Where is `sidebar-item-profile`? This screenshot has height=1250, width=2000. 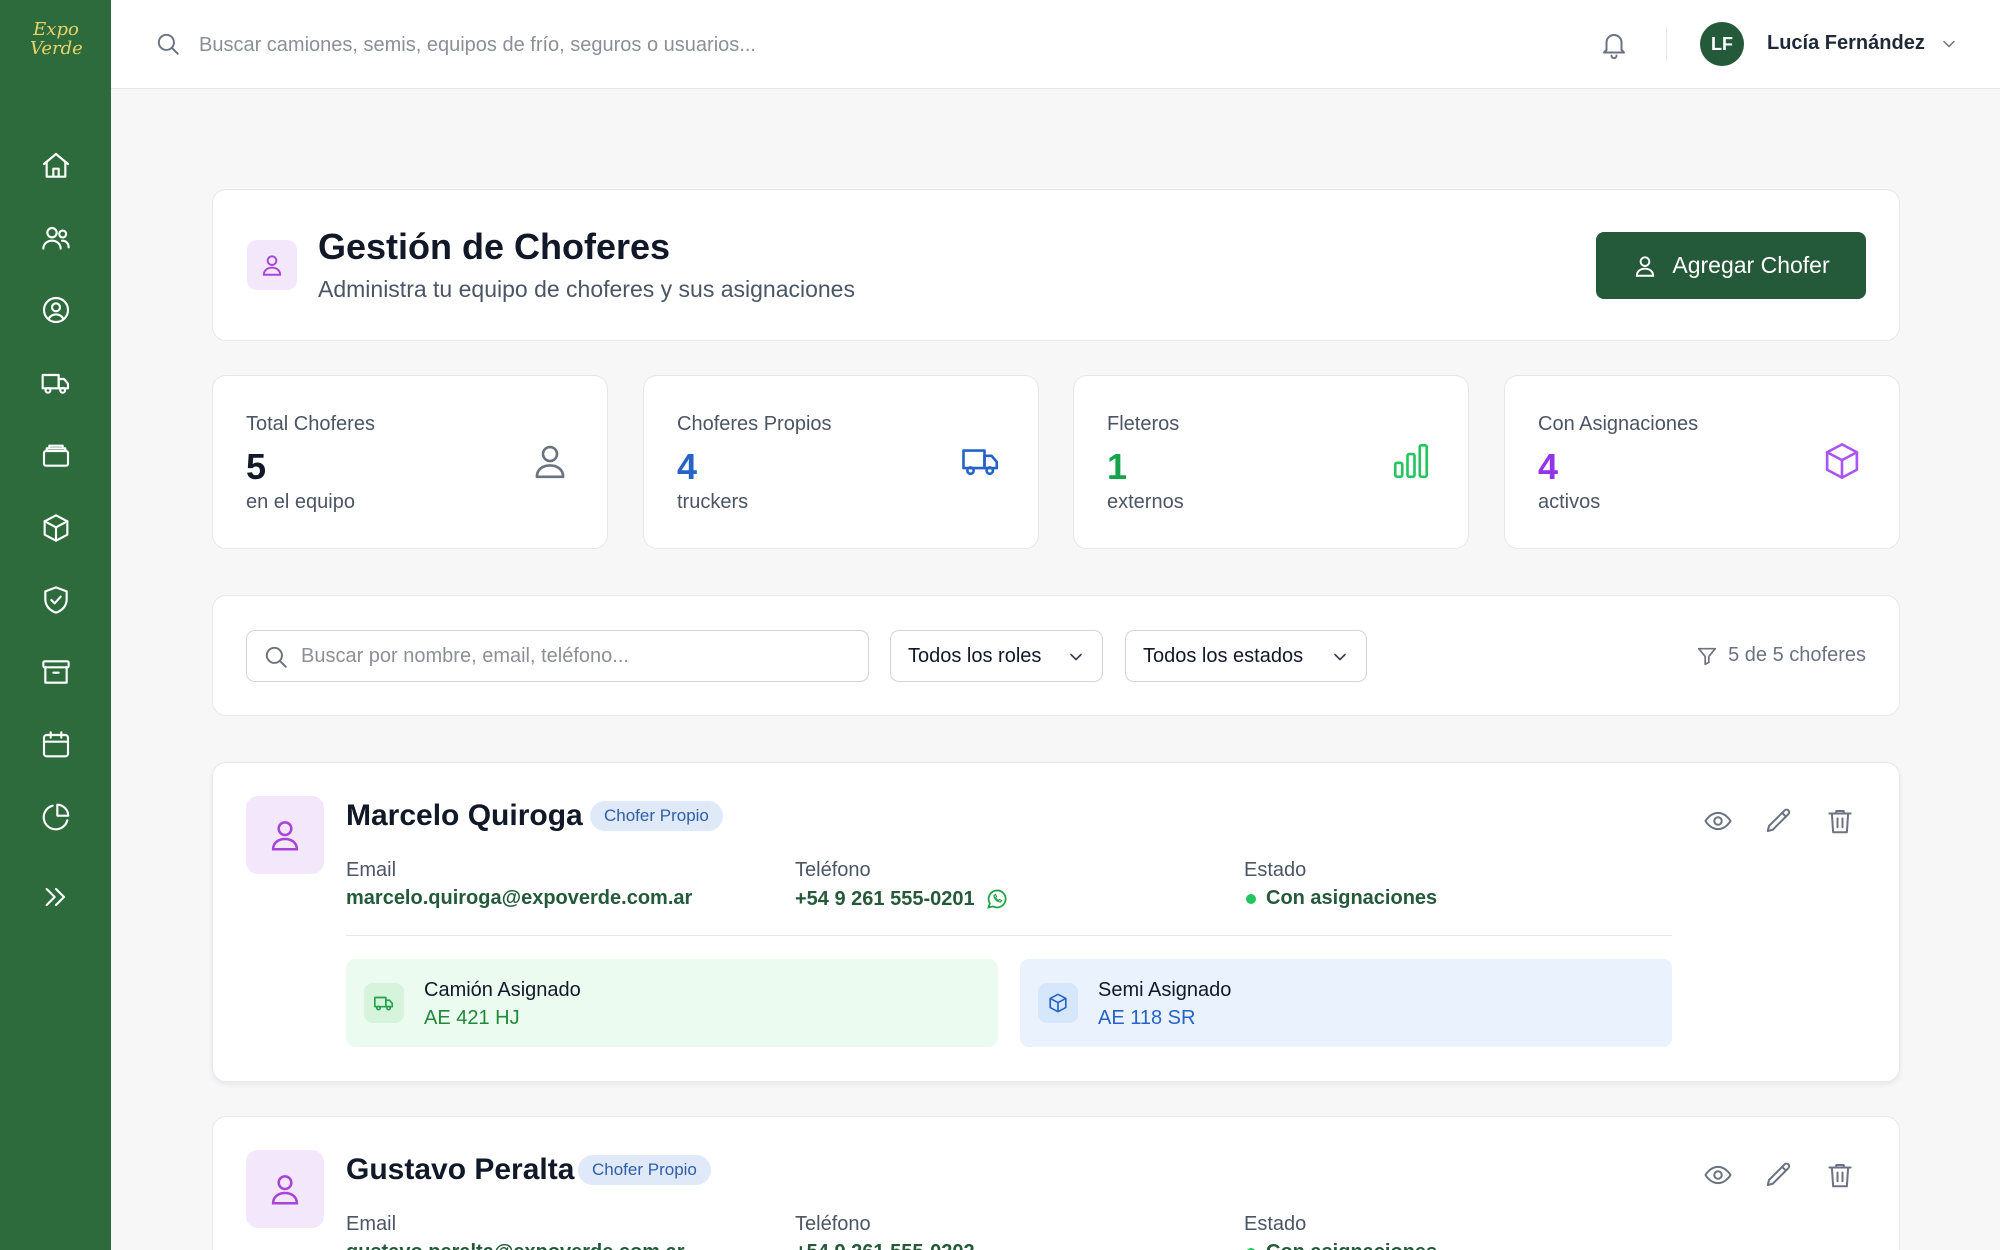 sidebar-item-profile is located at coordinates (56, 310).